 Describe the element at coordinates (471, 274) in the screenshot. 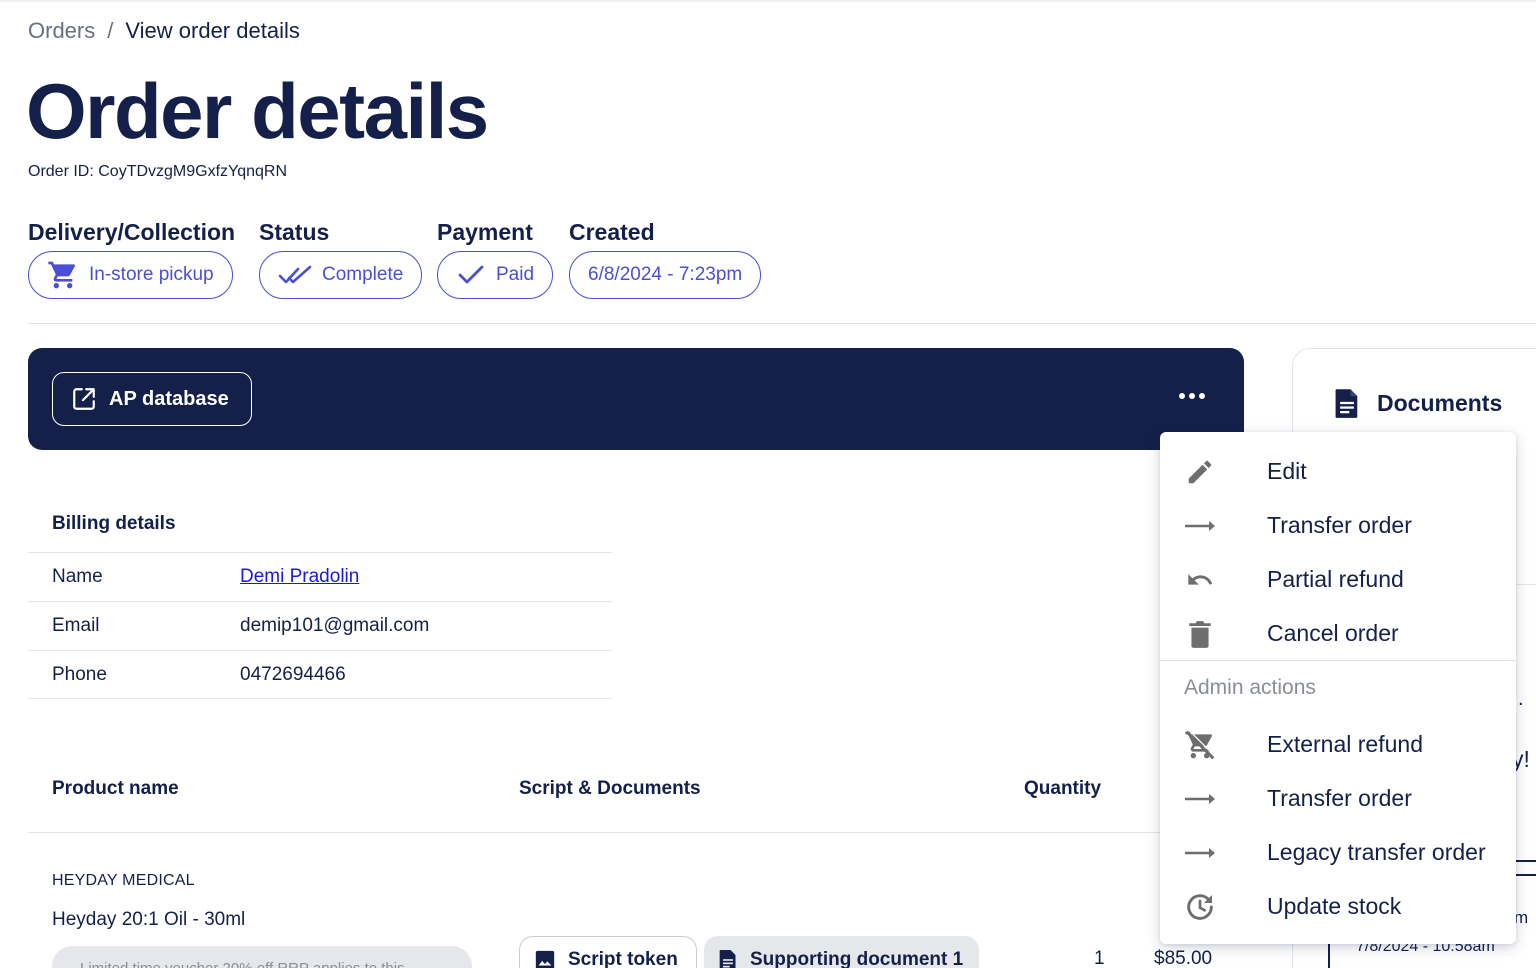

I see `check-icon` at that location.